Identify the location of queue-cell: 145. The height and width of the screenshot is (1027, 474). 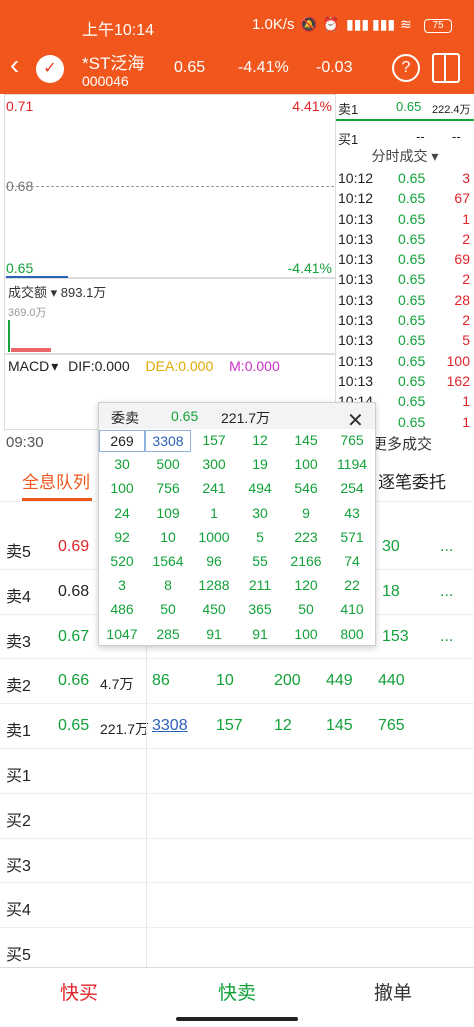
(339, 726).